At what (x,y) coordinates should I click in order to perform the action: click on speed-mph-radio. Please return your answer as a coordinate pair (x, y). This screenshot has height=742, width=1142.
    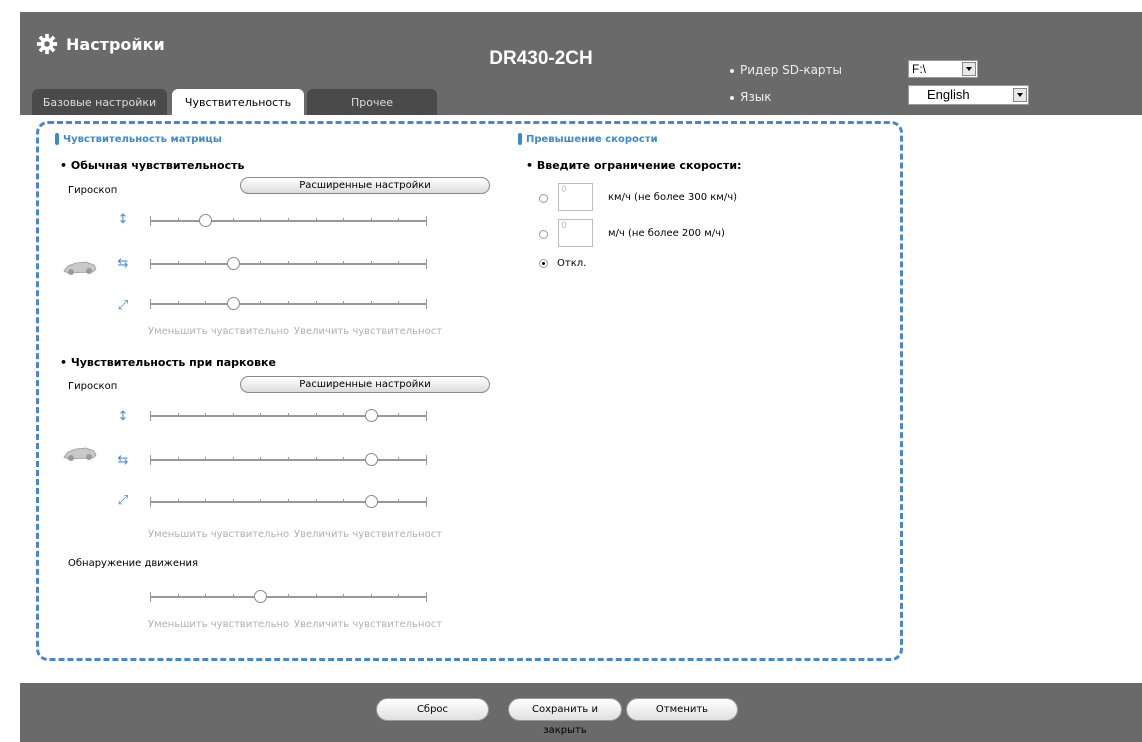
    Looking at the image, I should click on (543, 234).